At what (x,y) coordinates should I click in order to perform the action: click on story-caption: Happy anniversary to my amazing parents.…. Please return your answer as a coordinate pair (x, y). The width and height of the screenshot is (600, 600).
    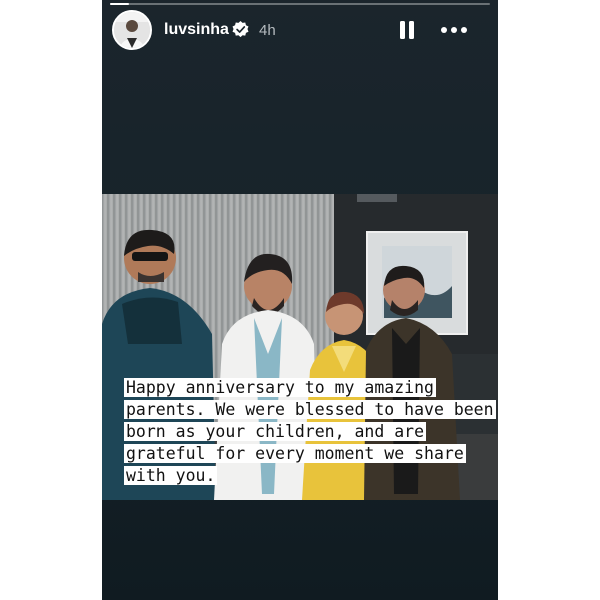
    Looking at the image, I should click on (310, 432).